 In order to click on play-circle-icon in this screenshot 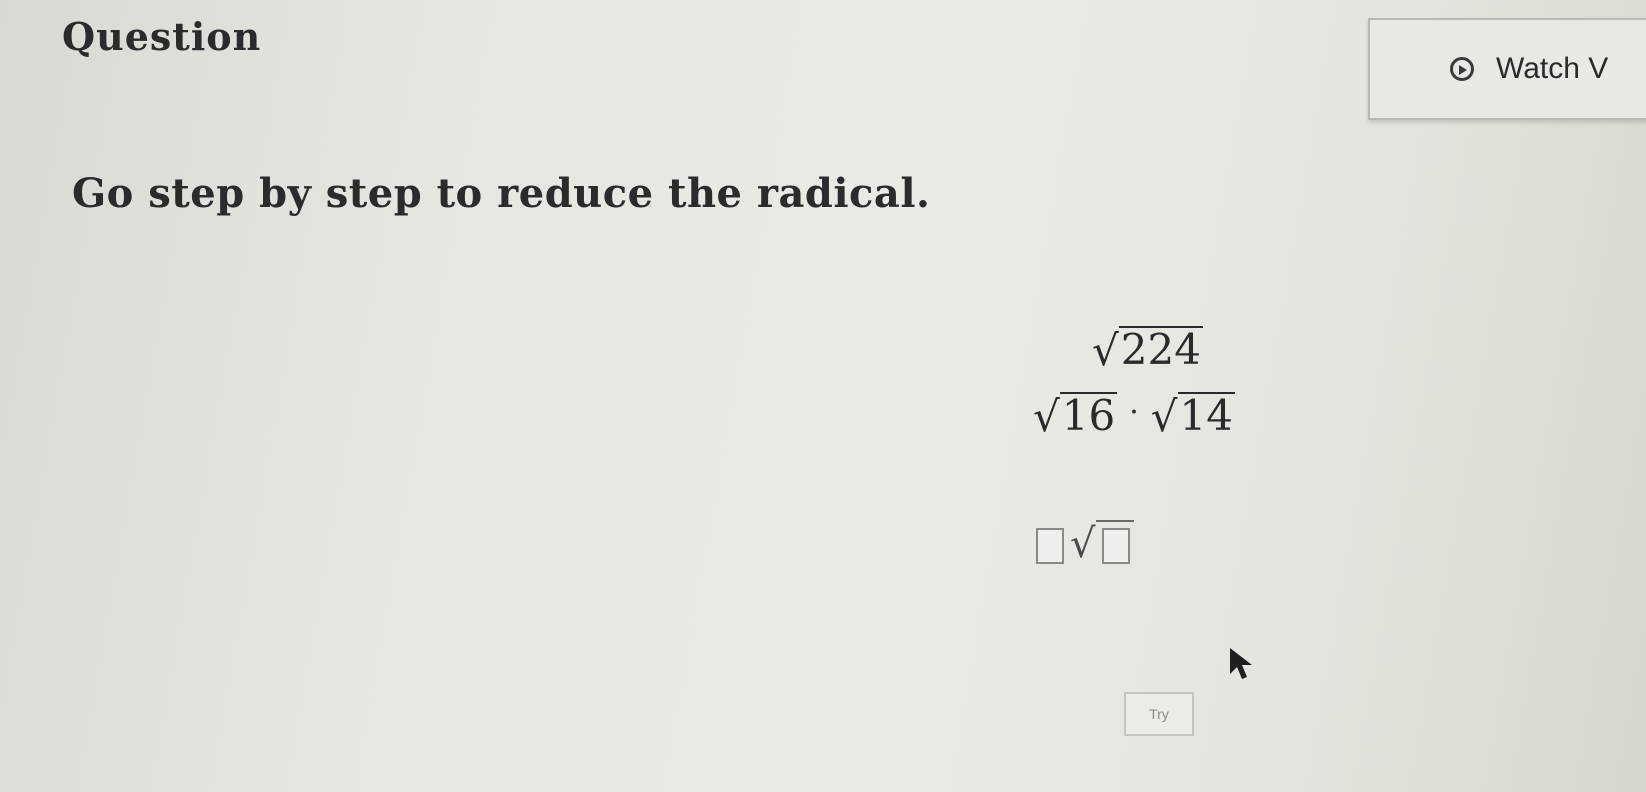, I will do `click(1462, 69)`.